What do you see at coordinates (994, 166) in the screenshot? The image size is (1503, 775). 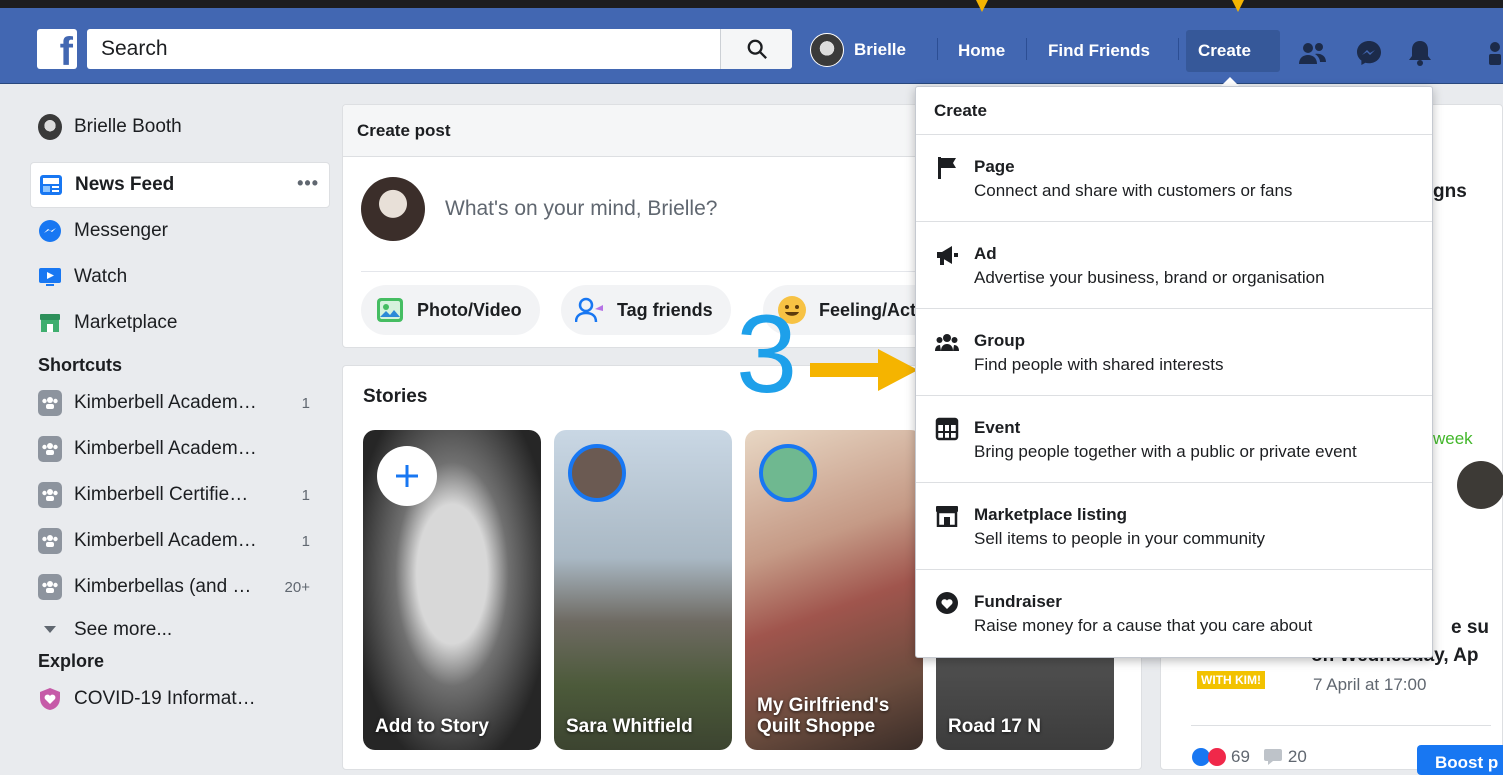 I see `menu-item-title: Page` at bounding box center [994, 166].